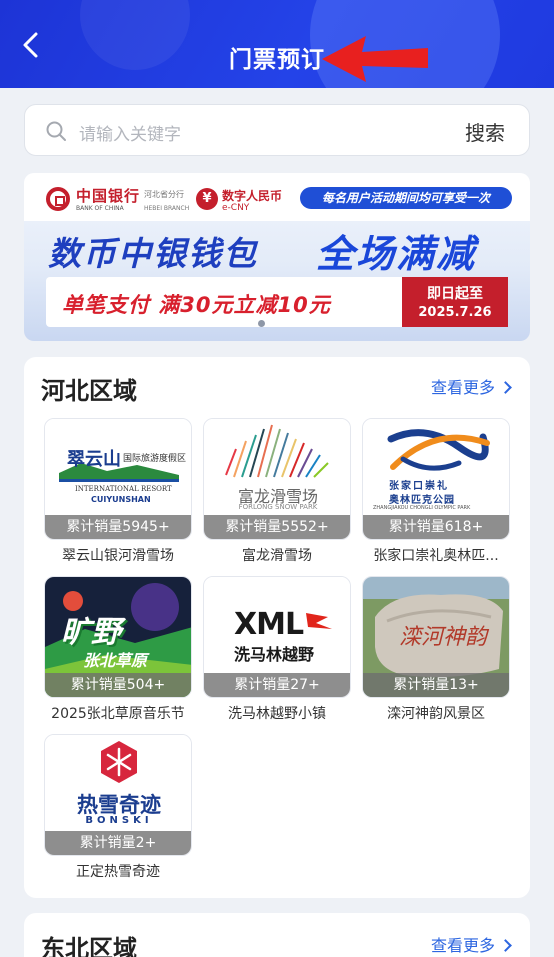 This screenshot has width=554, height=957. Describe the element at coordinates (455, 312) in the screenshot. I see `date-value: 2025.7.26` at that location.